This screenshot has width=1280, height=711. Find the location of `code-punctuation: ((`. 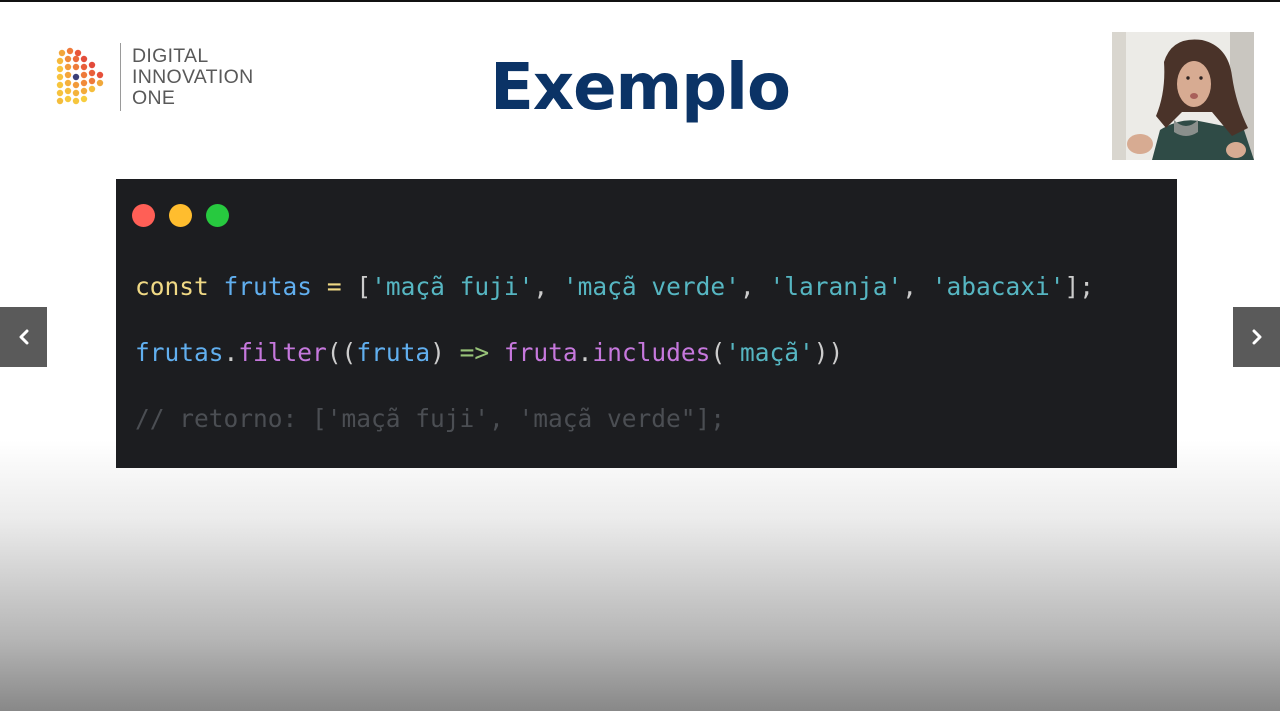

code-punctuation: (( is located at coordinates (341, 352).